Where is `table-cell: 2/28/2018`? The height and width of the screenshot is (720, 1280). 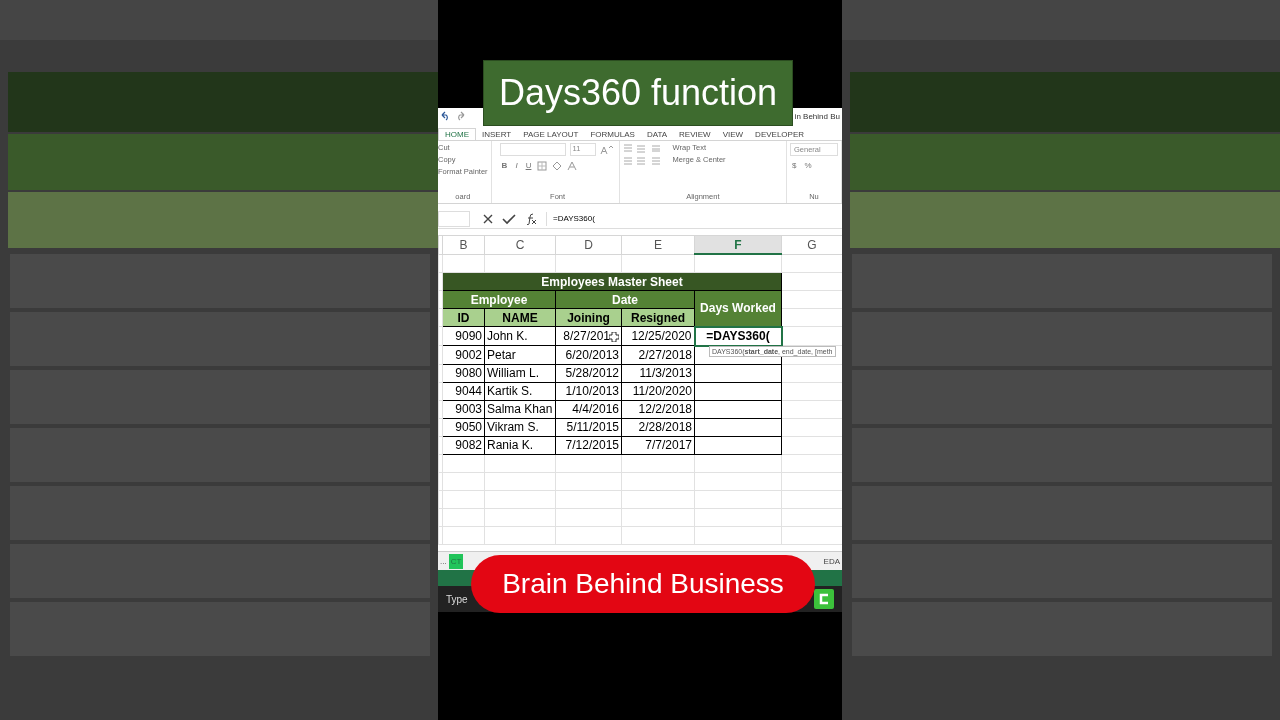
table-cell: 2/28/2018 is located at coordinates (658, 427).